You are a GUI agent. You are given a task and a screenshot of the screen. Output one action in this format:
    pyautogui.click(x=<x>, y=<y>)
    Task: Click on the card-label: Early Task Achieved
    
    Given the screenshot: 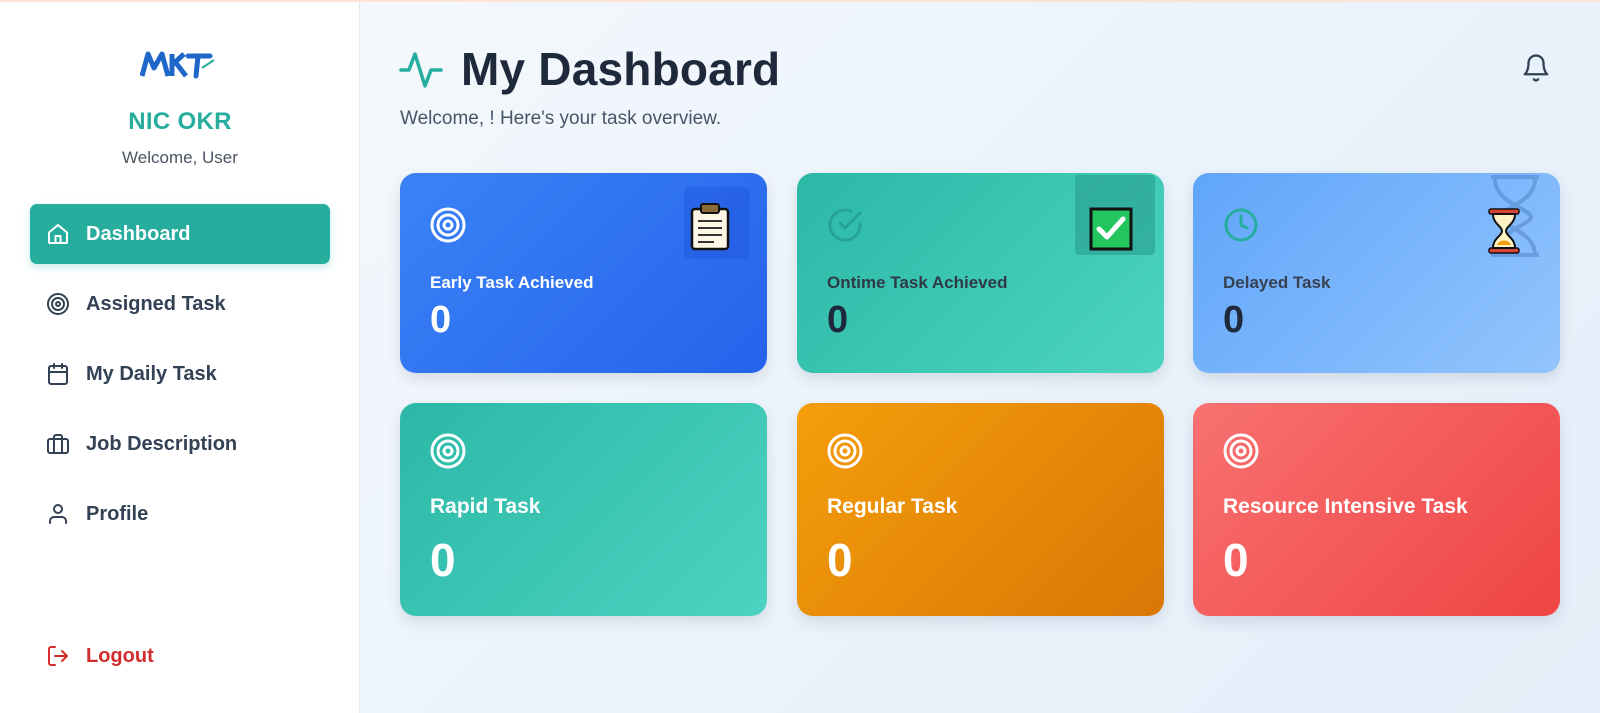 What is the action you would take?
    pyautogui.click(x=512, y=282)
    